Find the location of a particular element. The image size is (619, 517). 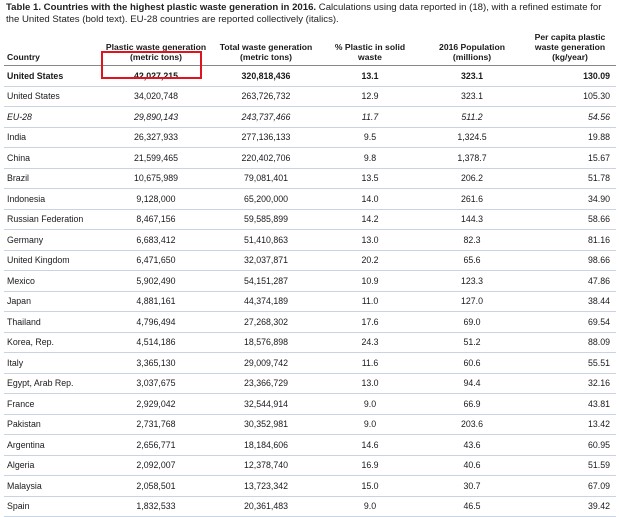

cell-country: Egypt, Arab Rep. is located at coordinates (52, 383).